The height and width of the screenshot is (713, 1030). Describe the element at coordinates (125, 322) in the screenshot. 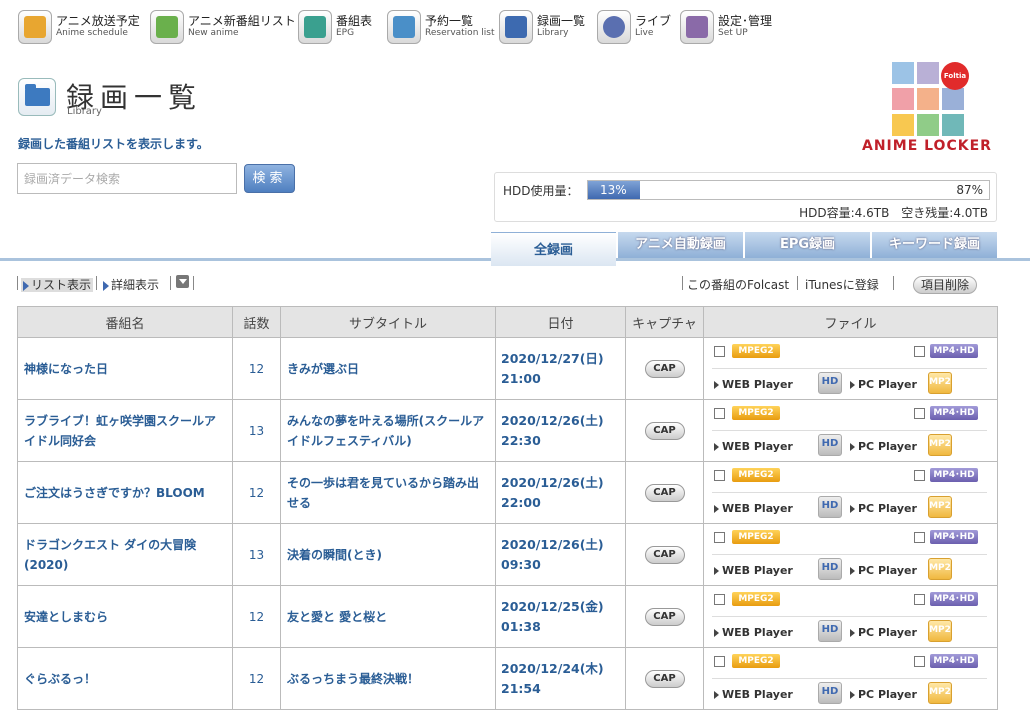

I see `header-program-name: 番組名` at that location.